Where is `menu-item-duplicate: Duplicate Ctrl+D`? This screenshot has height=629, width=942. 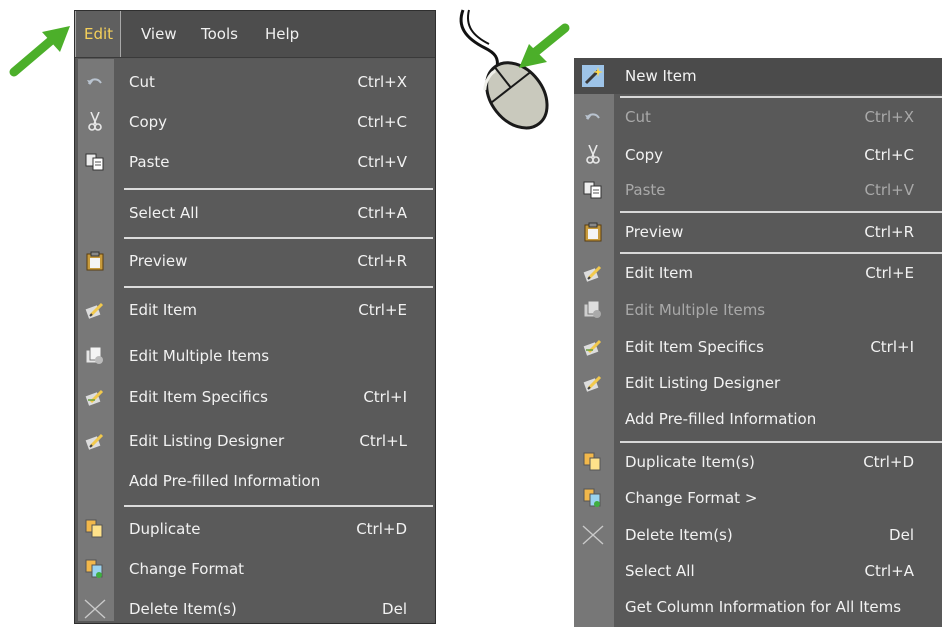
menu-item-duplicate: Duplicate Ctrl+D is located at coordinates (255, 529).